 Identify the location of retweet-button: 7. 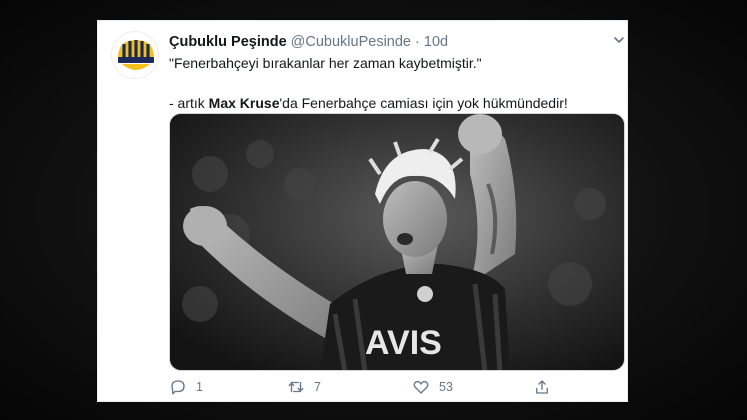
(304, 387).